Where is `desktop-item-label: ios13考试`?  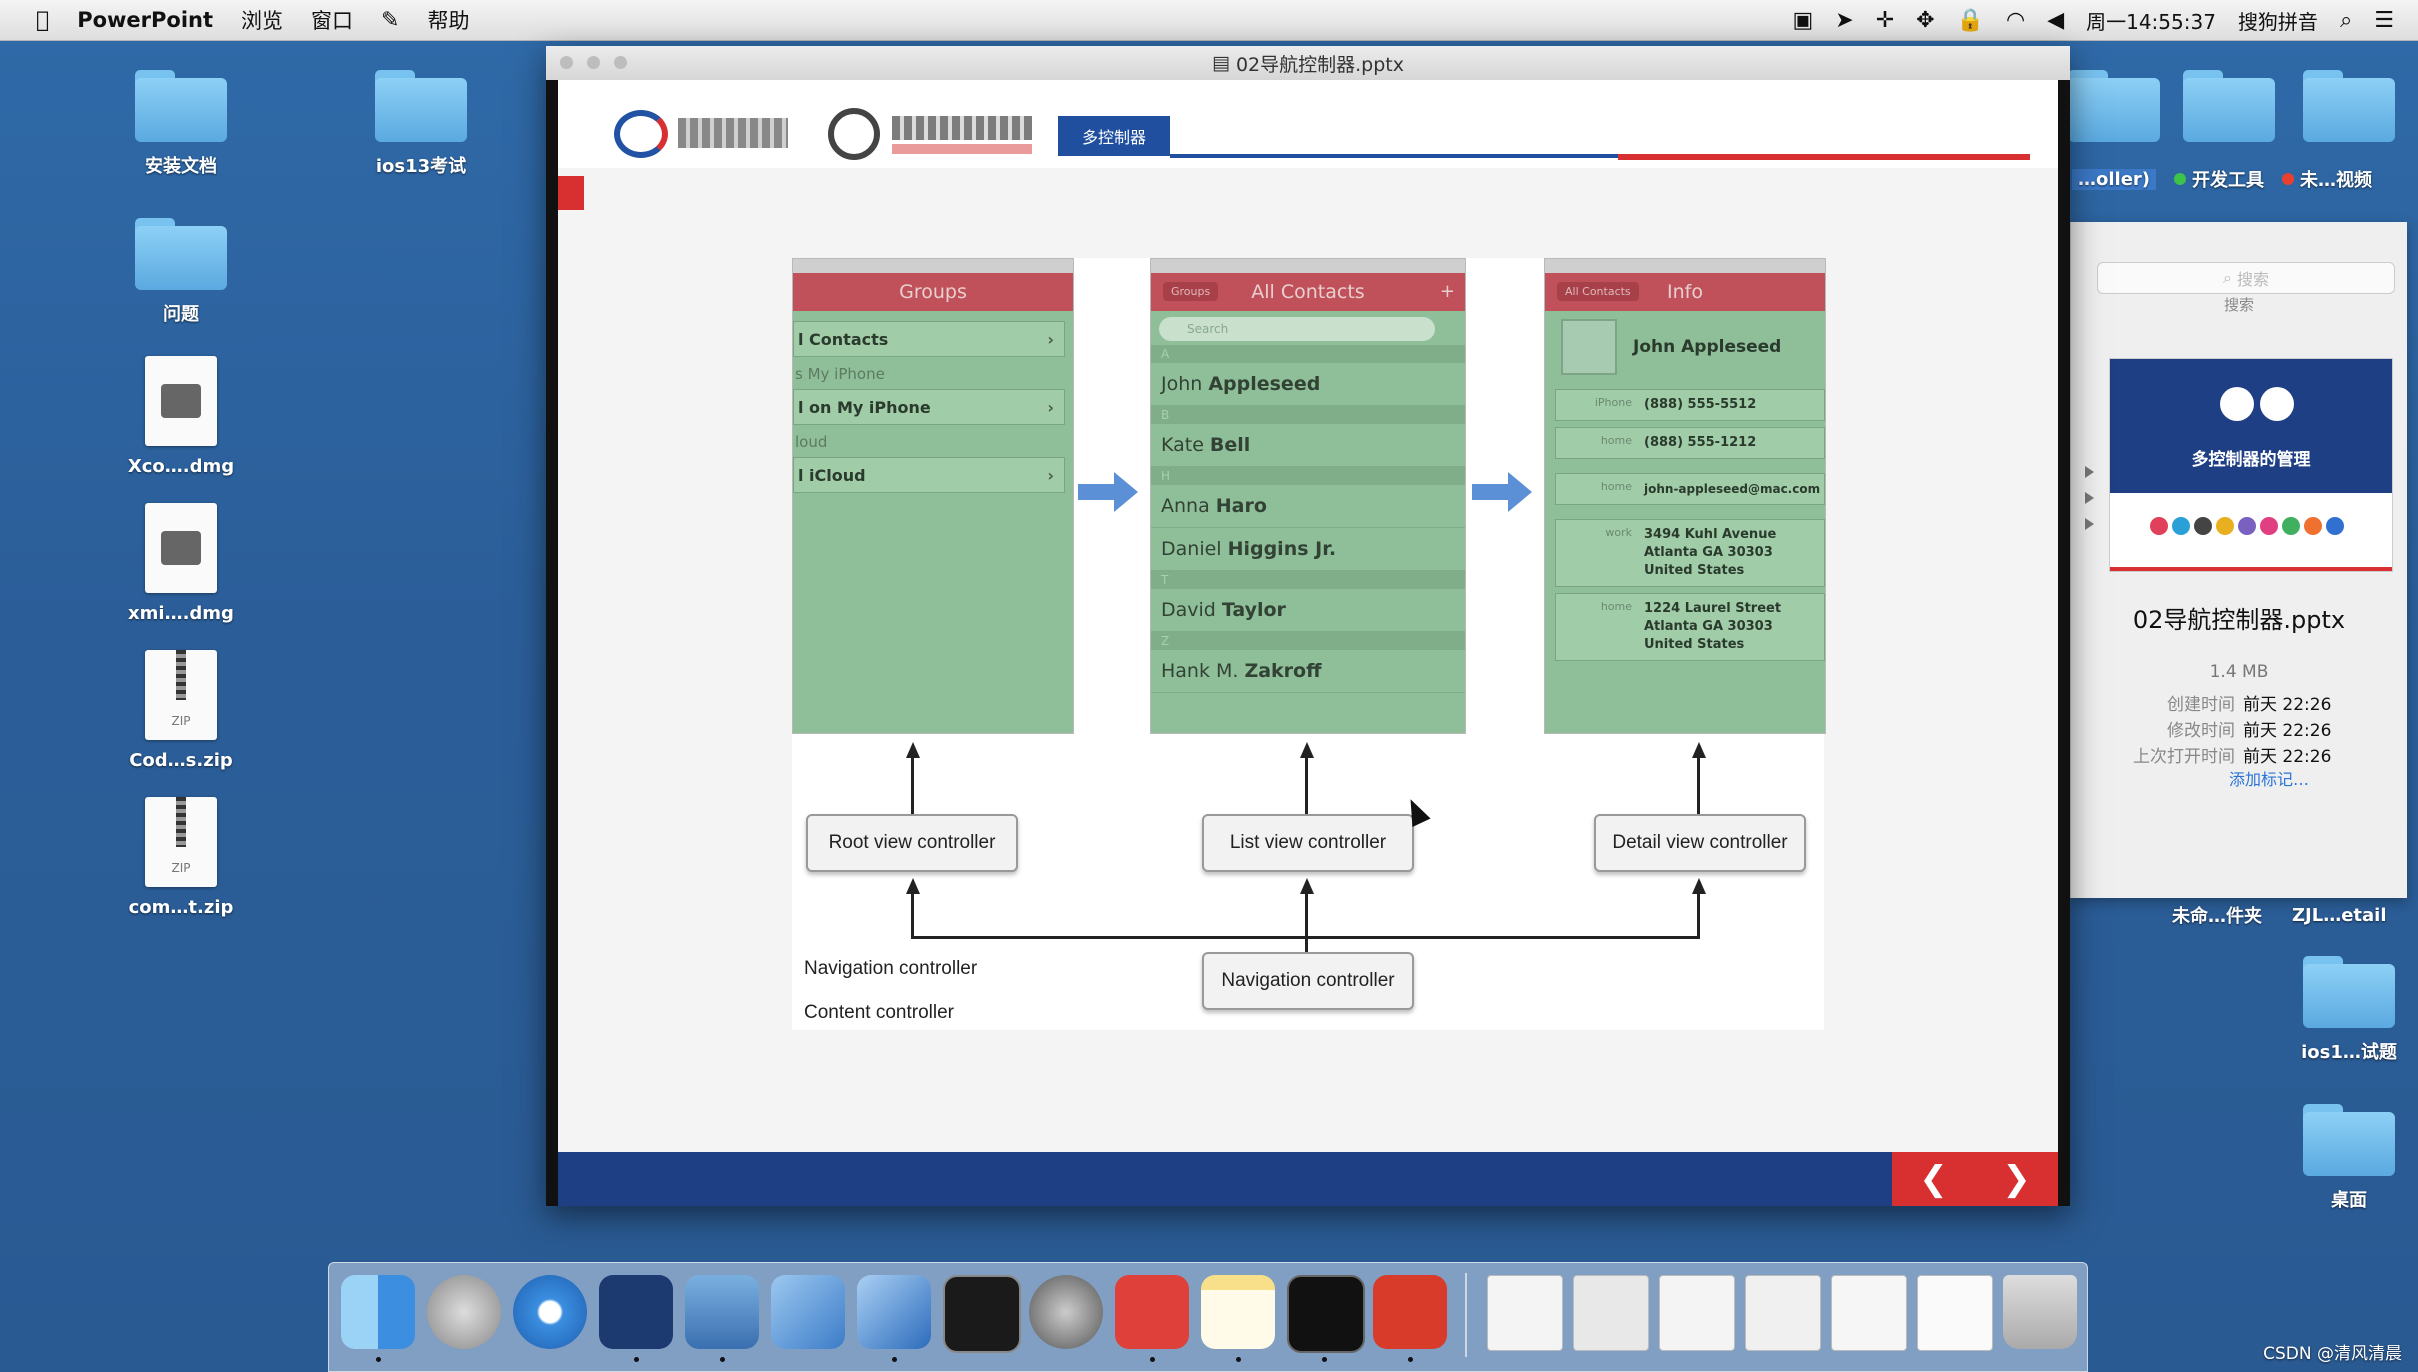 desktop-item-label: ios13考试 is located at coordinates (421, 166).